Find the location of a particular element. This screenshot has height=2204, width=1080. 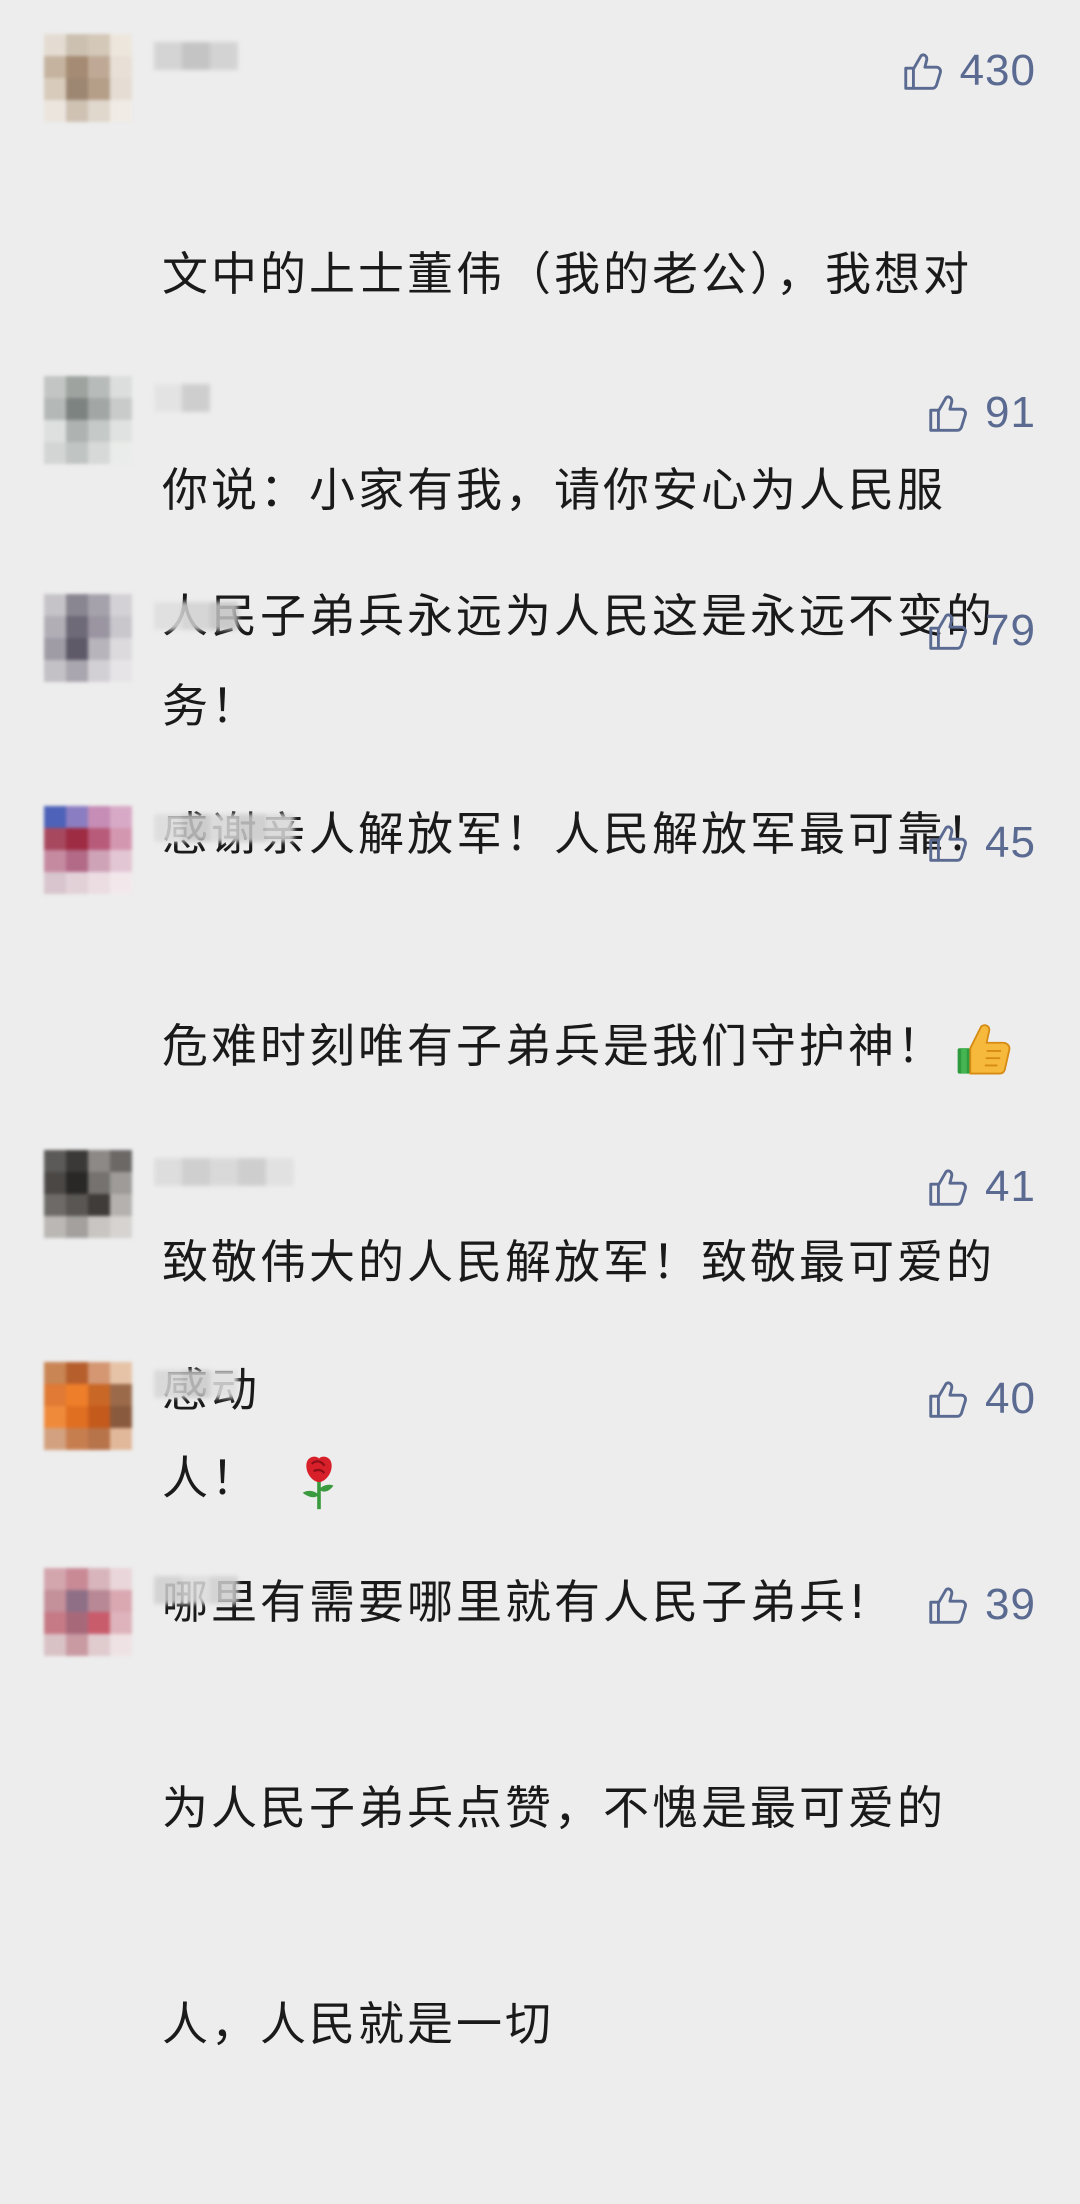

comment-text-line: 感动 is located at coordinates (602, 1390).